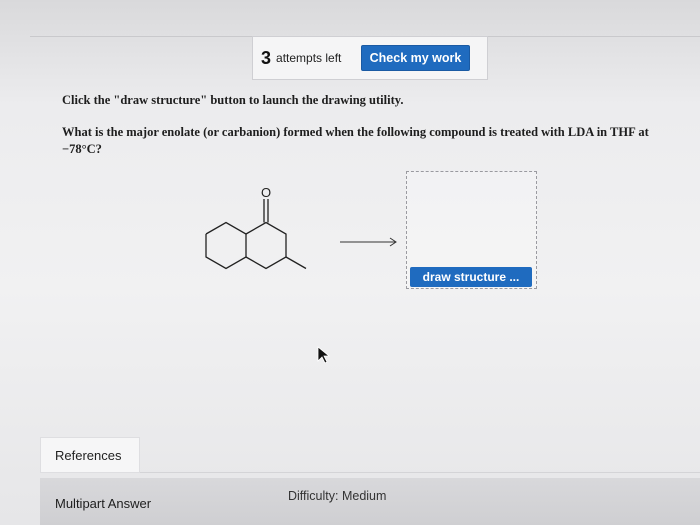  I want to click on mouse-cursor-icon, so click(324, 355).